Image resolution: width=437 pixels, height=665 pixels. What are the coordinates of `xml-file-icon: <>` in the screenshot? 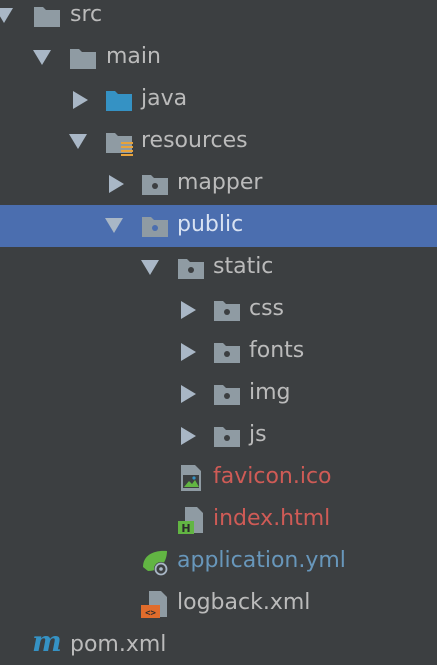 It's located at (154, 605).